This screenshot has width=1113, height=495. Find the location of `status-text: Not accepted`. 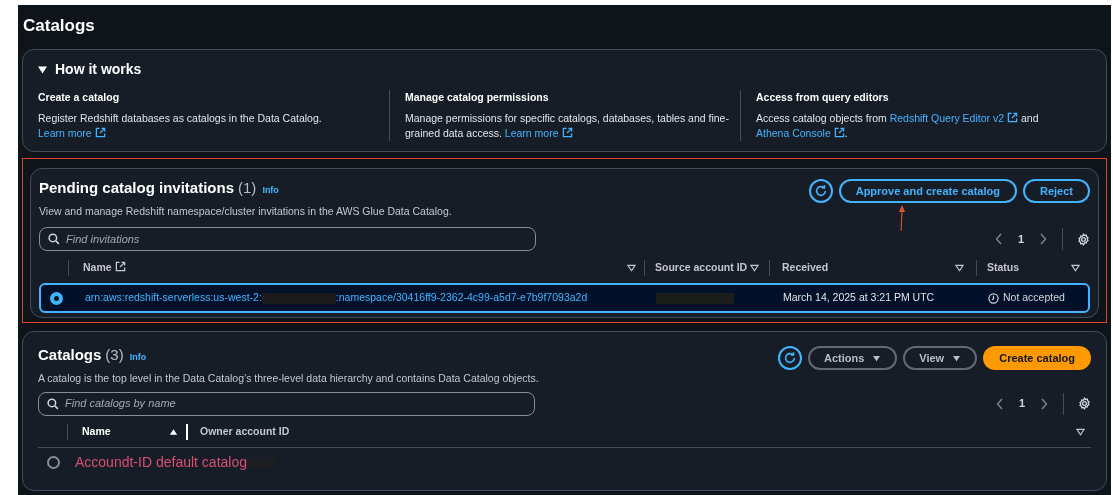

status-text: Not accepted is located at coordinates (1034, 298).